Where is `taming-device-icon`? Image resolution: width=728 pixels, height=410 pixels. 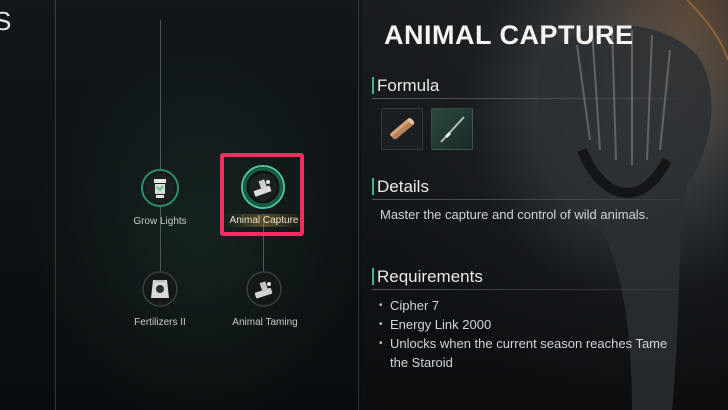 taming-device-icon is located at coordinates (264, 289).